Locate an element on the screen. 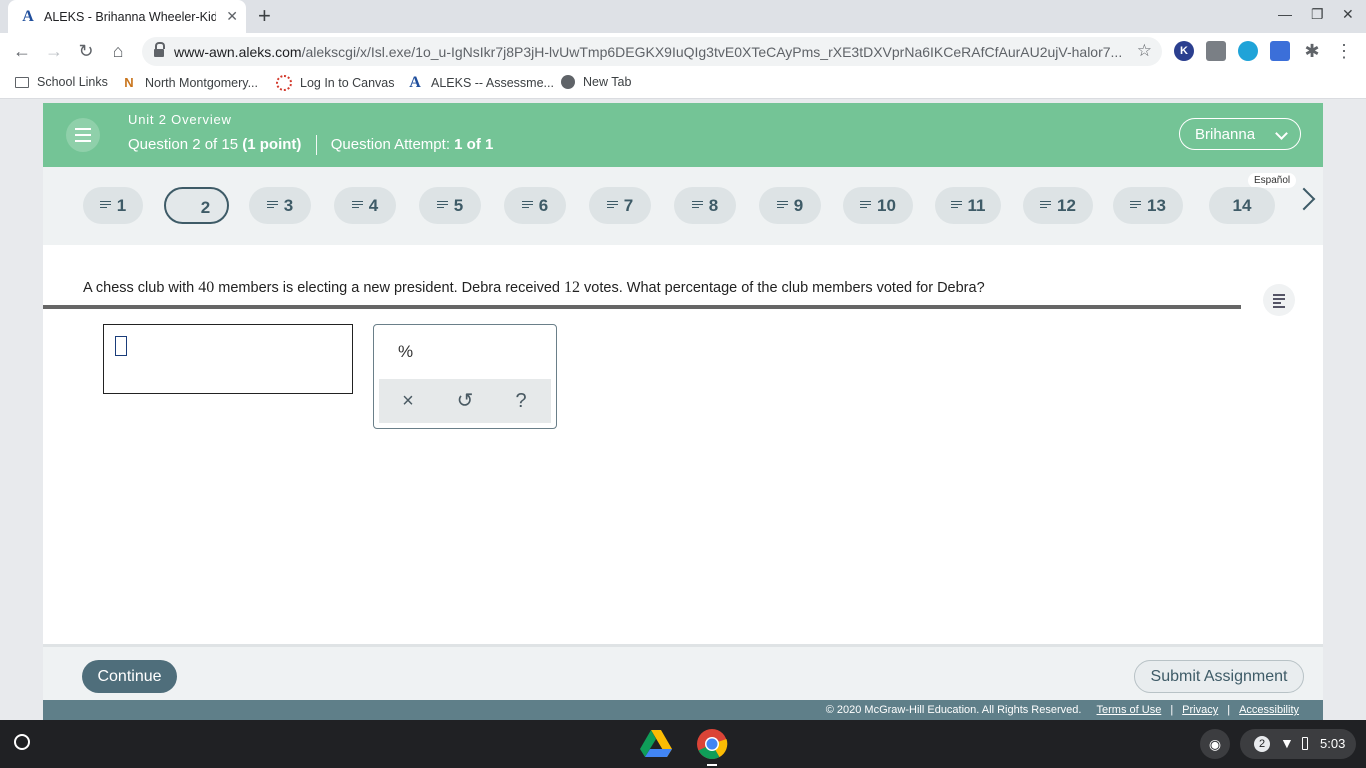  question-nav-number: 7 is located at coordinates (628, 205).